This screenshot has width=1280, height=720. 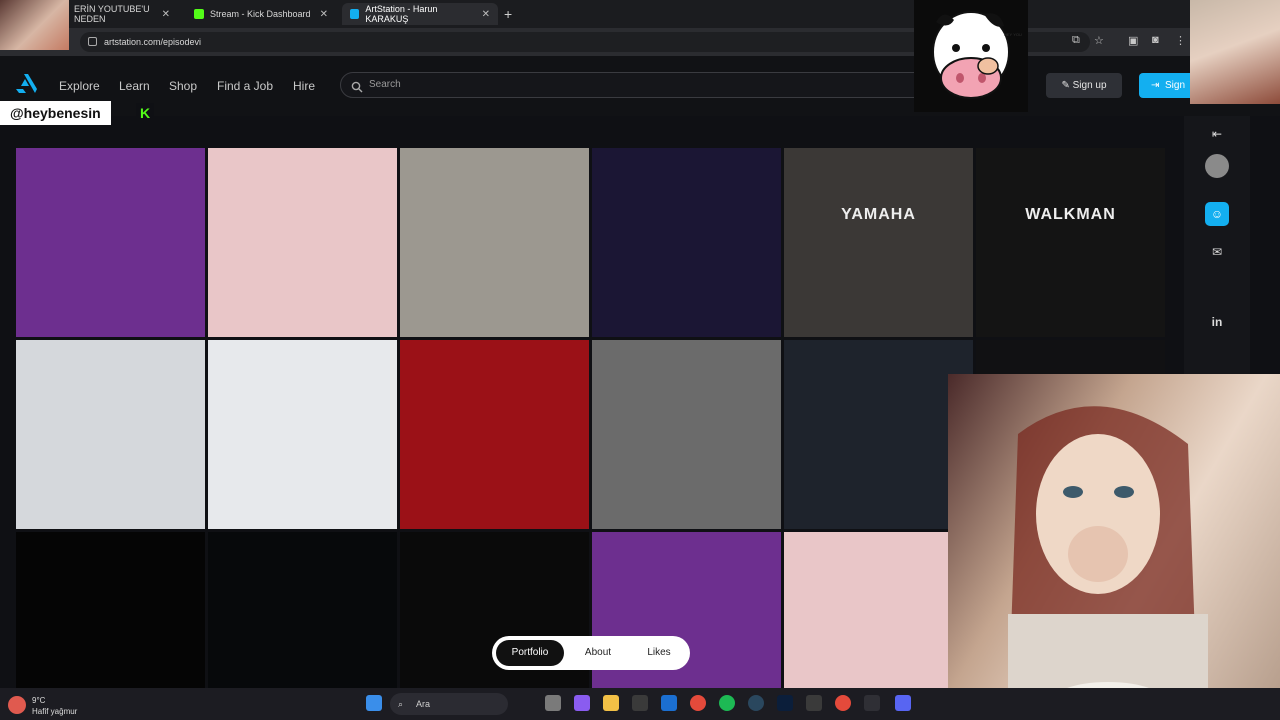 What do you see at coordinates (357, 91) in the screenshot?
I see `search-icon` at bounding box center [357, 91].